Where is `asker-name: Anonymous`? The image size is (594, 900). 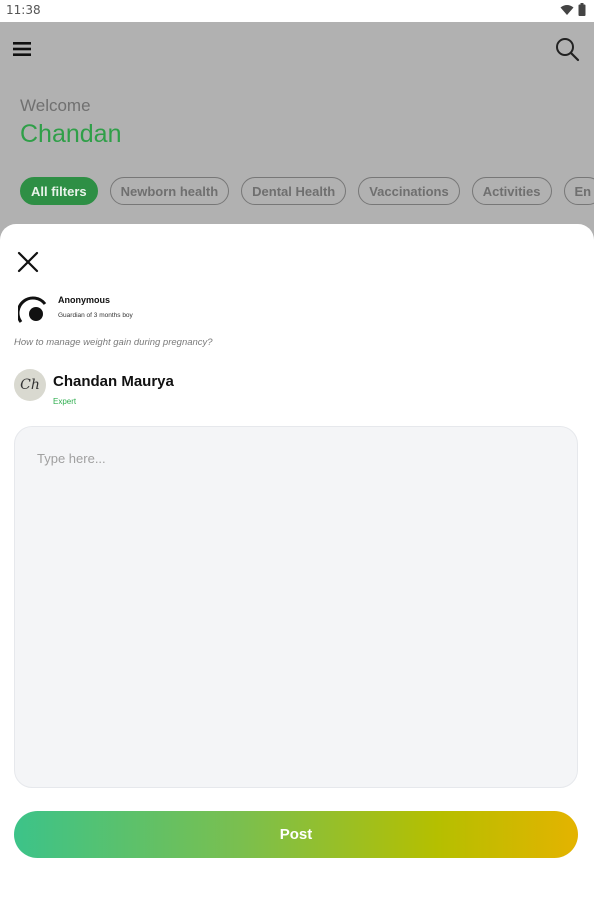
asker-name: Anonymous is located at coordinates (84, 300).